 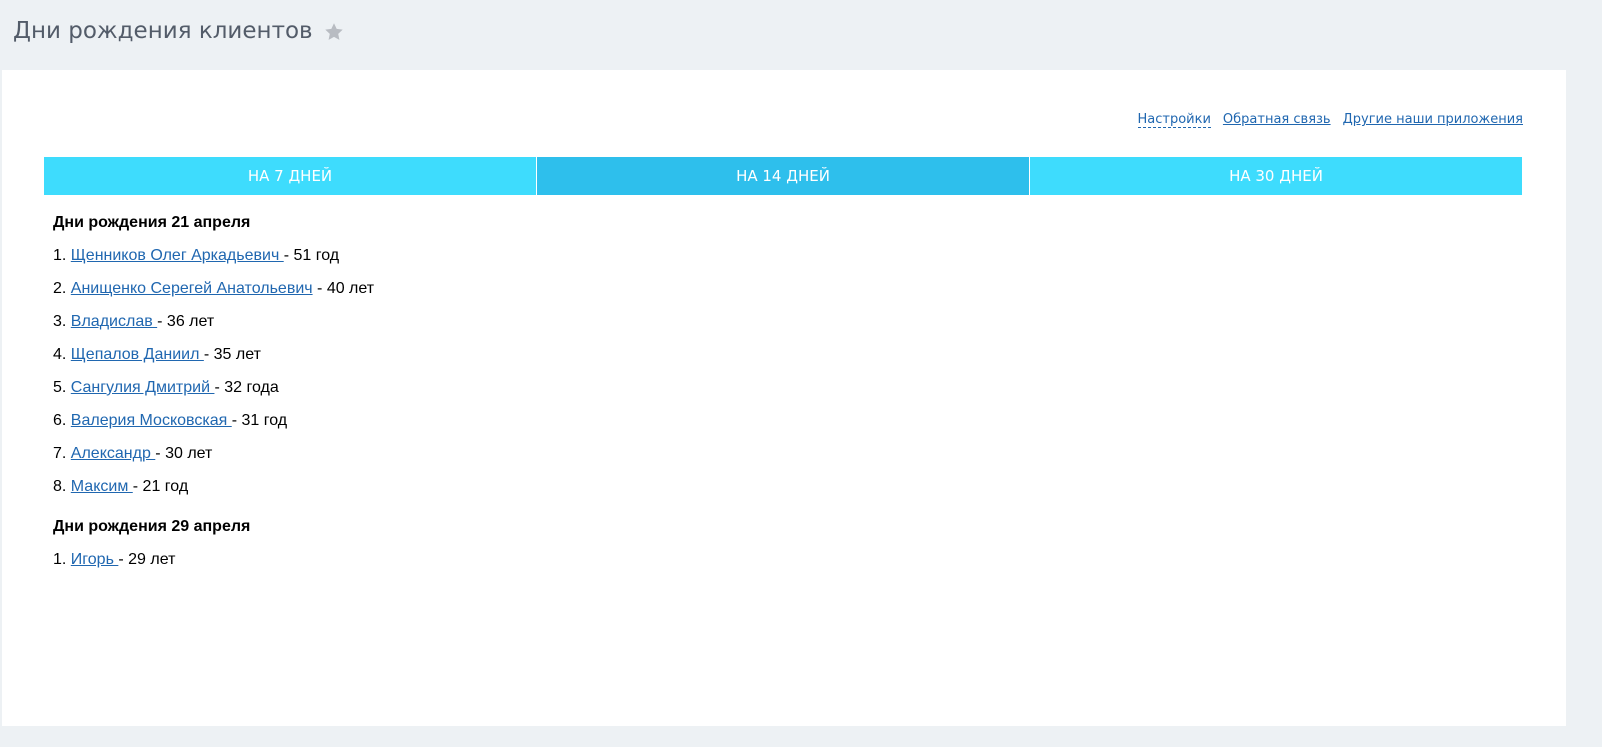 I want to click on client-age: - 29 лет, so click(x=147, y=559).